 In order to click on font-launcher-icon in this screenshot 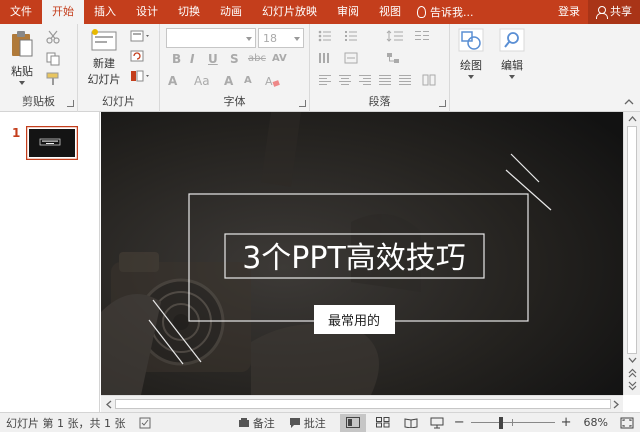, I will do `click(302, 103)`.